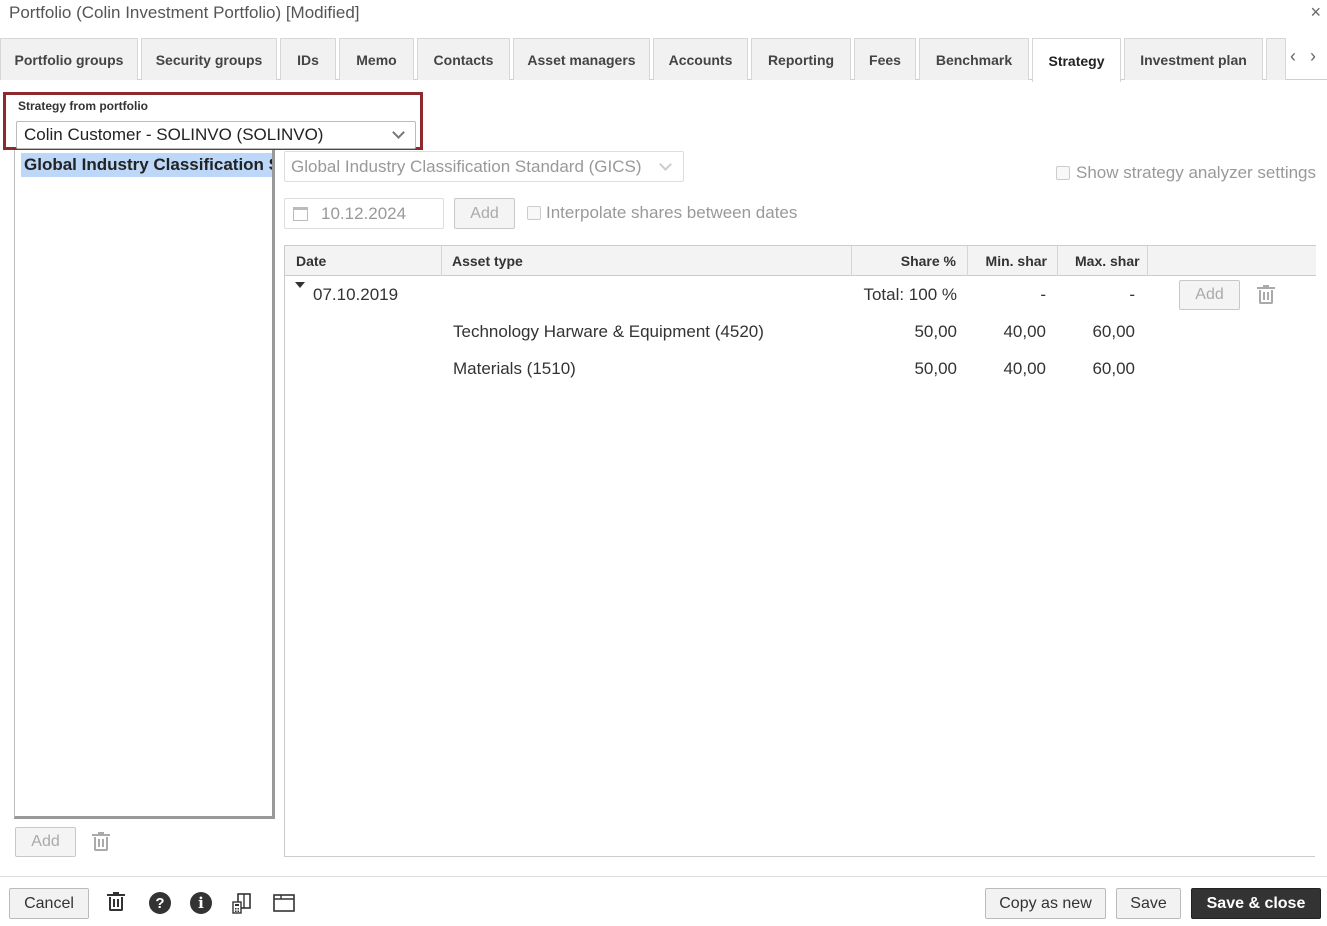 This screenshot has height=926, width=1327. I want to click on column-asset-type: Asset type, so click(647, 261).